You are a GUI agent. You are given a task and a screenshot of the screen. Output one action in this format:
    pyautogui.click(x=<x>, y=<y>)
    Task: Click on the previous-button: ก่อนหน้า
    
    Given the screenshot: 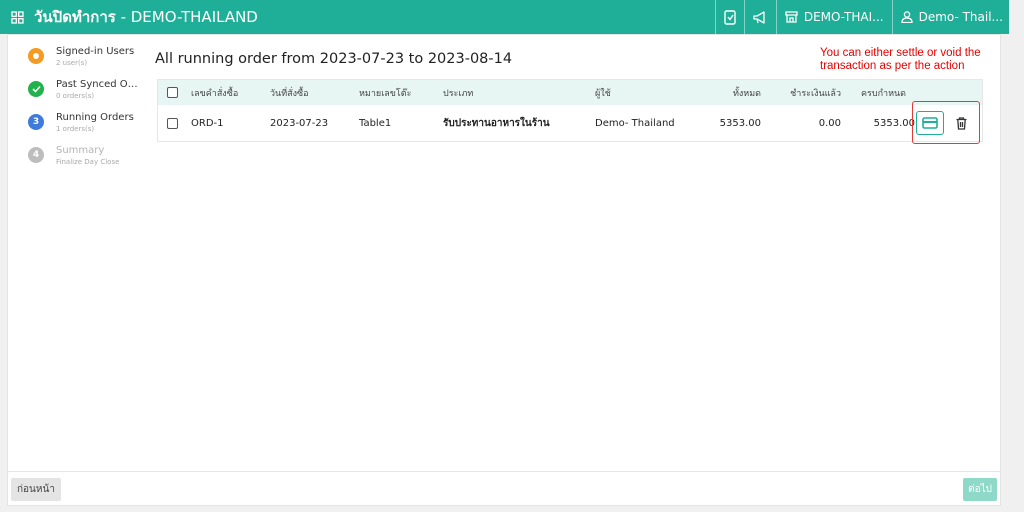 What is the action you would take?
    pyautogui.click(x=36, y=489)
    